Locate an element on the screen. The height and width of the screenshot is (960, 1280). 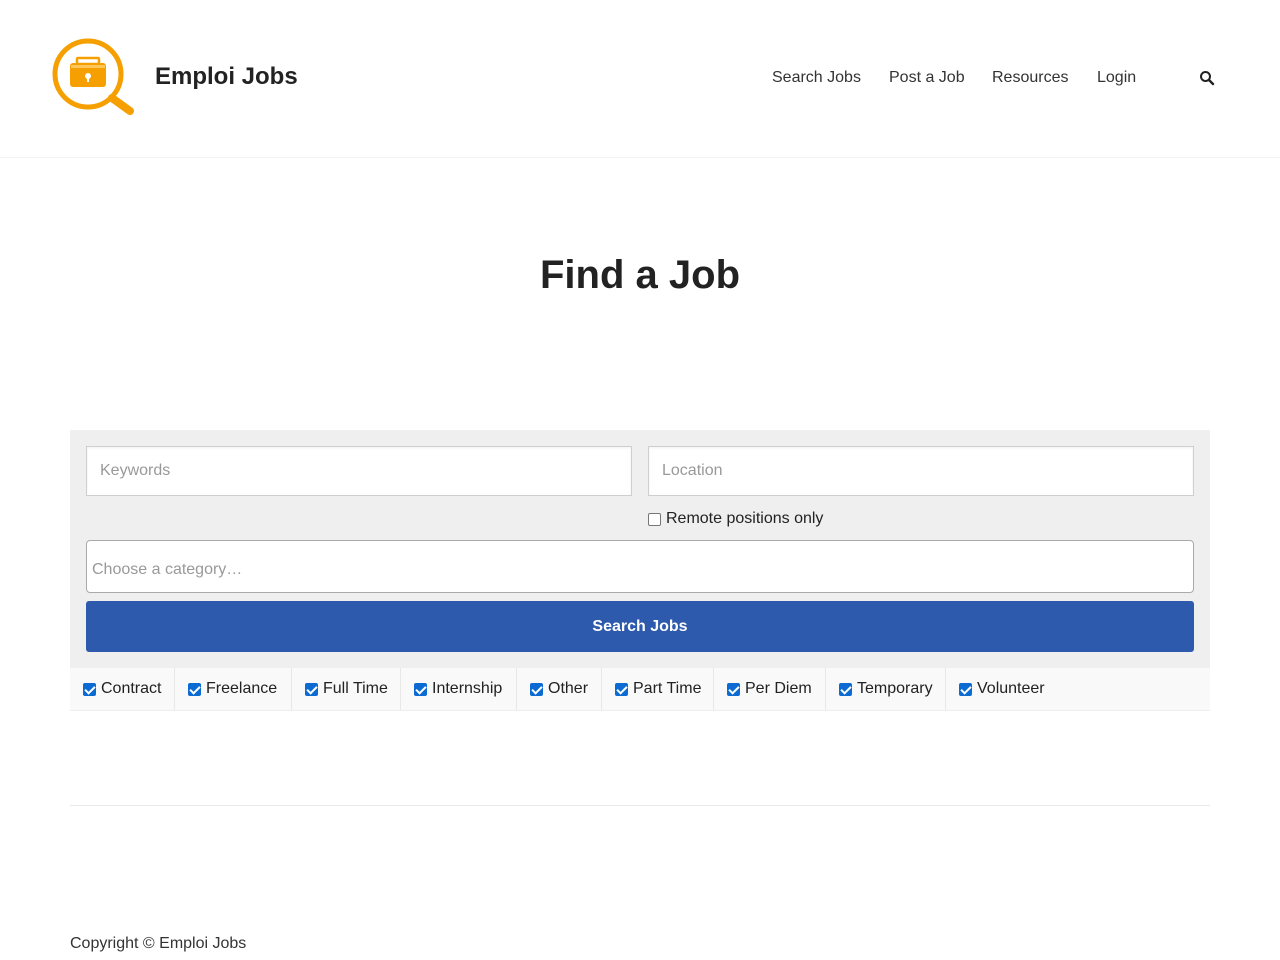
job-type-label: Freelance is located at coordinates (242, 688).